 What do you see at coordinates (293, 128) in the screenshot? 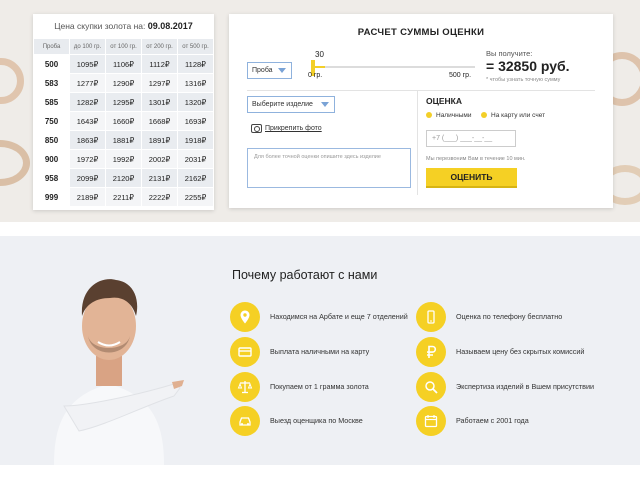
I see `attach-photo-label: Прикрепить фото` at bounding box center [293, 128].